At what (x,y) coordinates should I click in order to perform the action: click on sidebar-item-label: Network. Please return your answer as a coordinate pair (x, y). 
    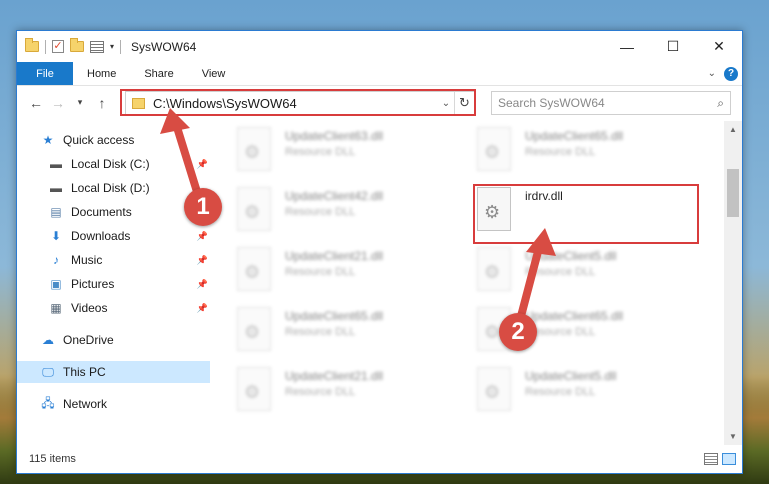
    Looking at the image, I should click on (85, 404).